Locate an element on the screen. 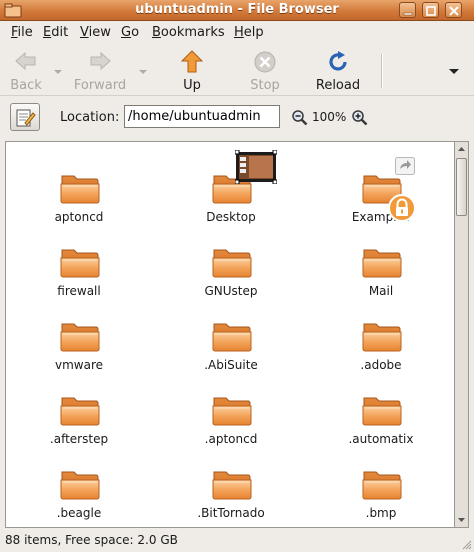  folder-name: Mail is located at coordinates (381, 291).